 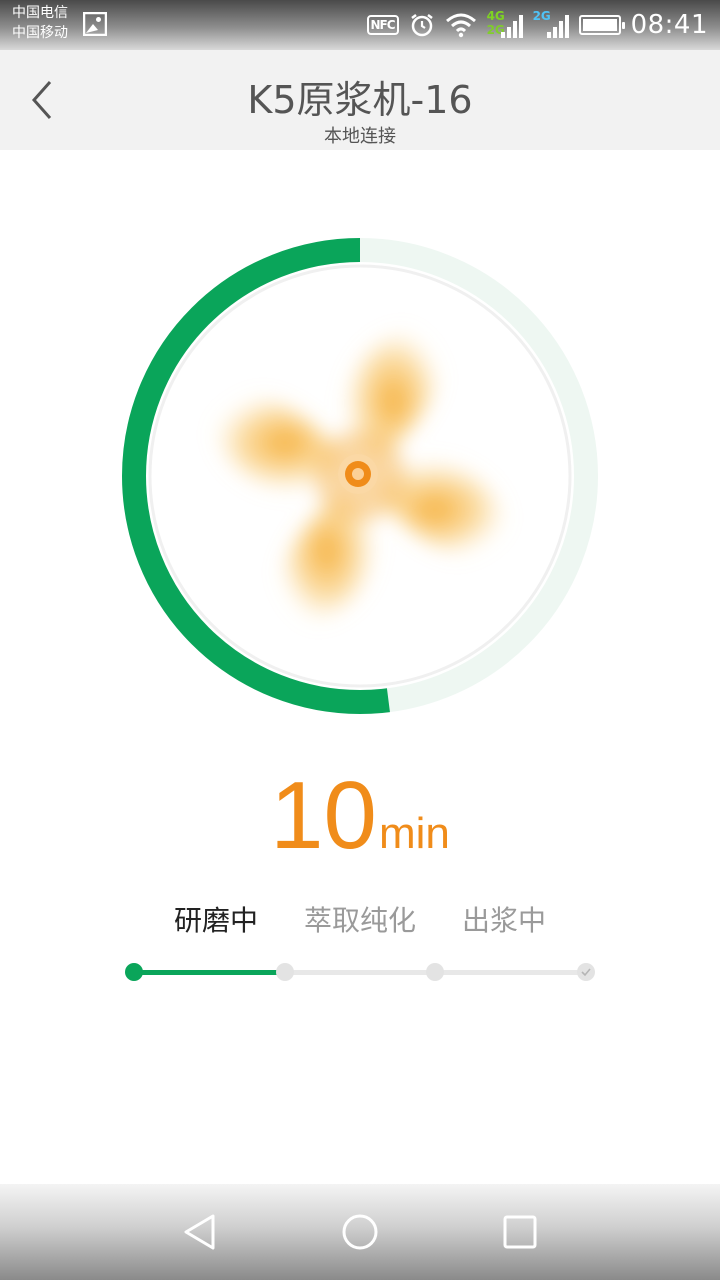 What do you see at coordinates (200, 1232) in the screenshot?
I see `back-triangle-icon` at bounding box center [200, 1232].